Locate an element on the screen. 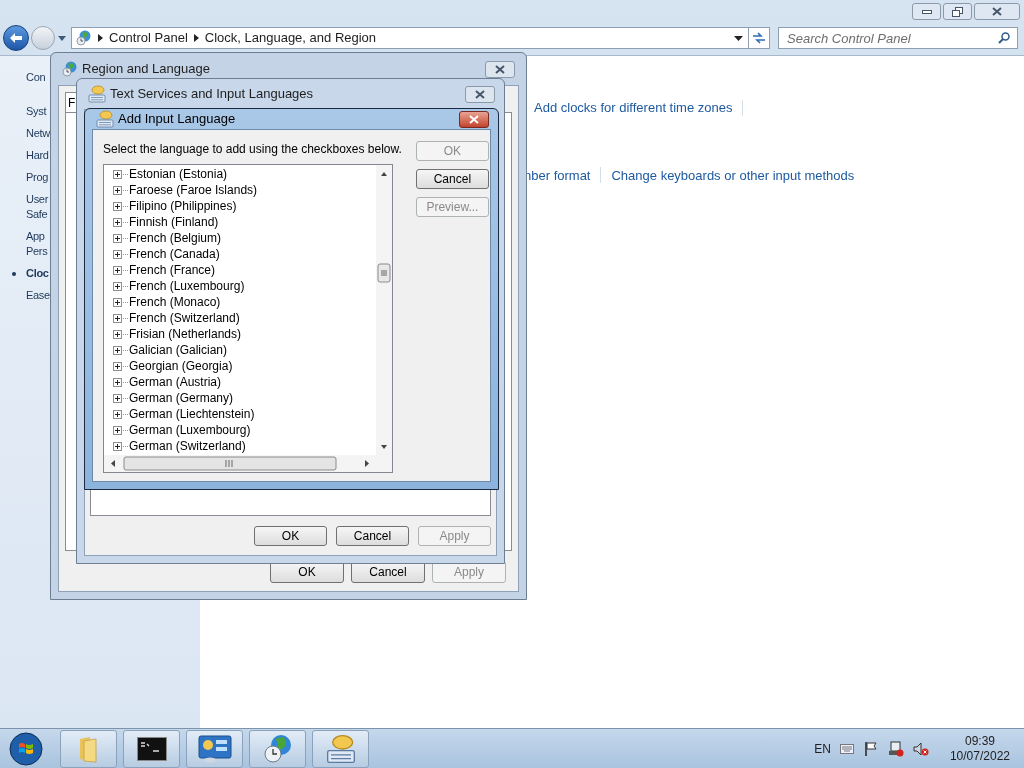  tree-item: French (France) is located at coordinates (172, 270).